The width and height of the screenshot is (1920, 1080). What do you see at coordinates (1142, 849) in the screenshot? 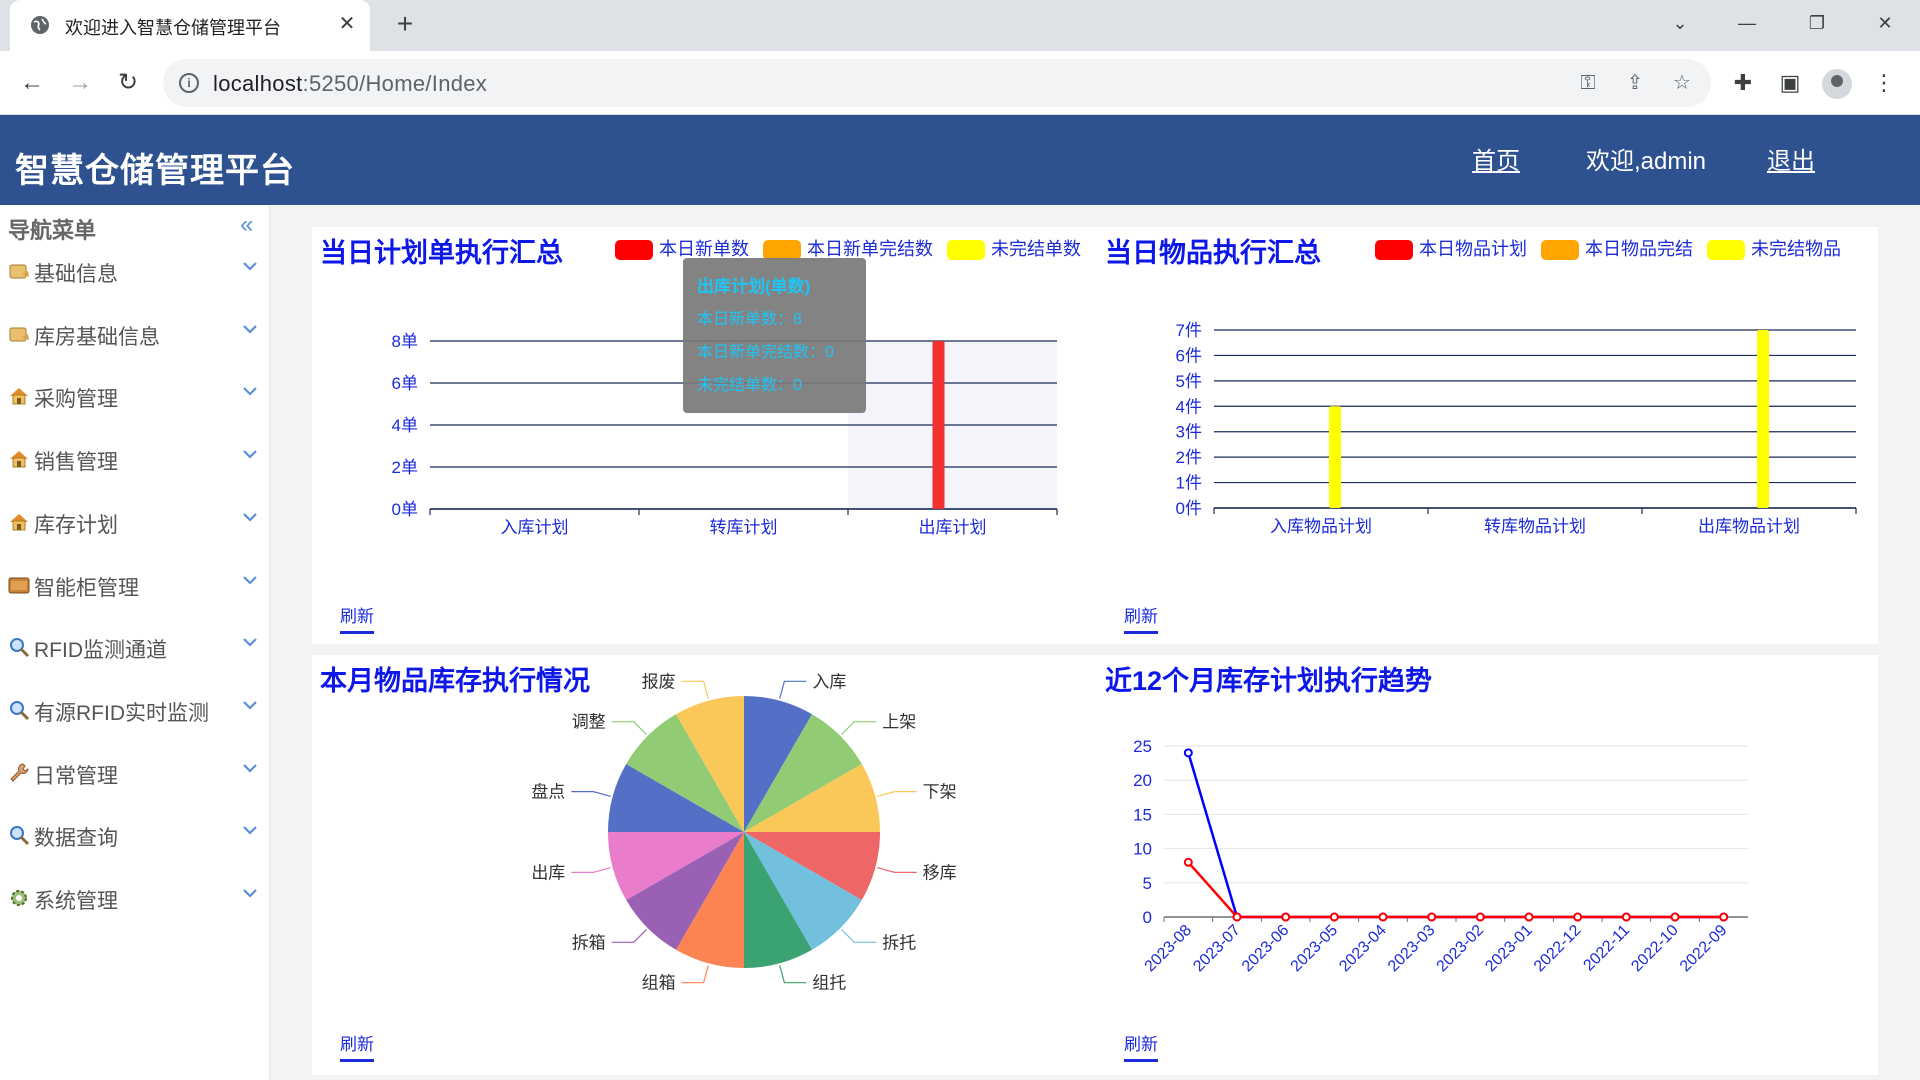
I see `y-tick-label: 10` at bounding box center [1142, 849].